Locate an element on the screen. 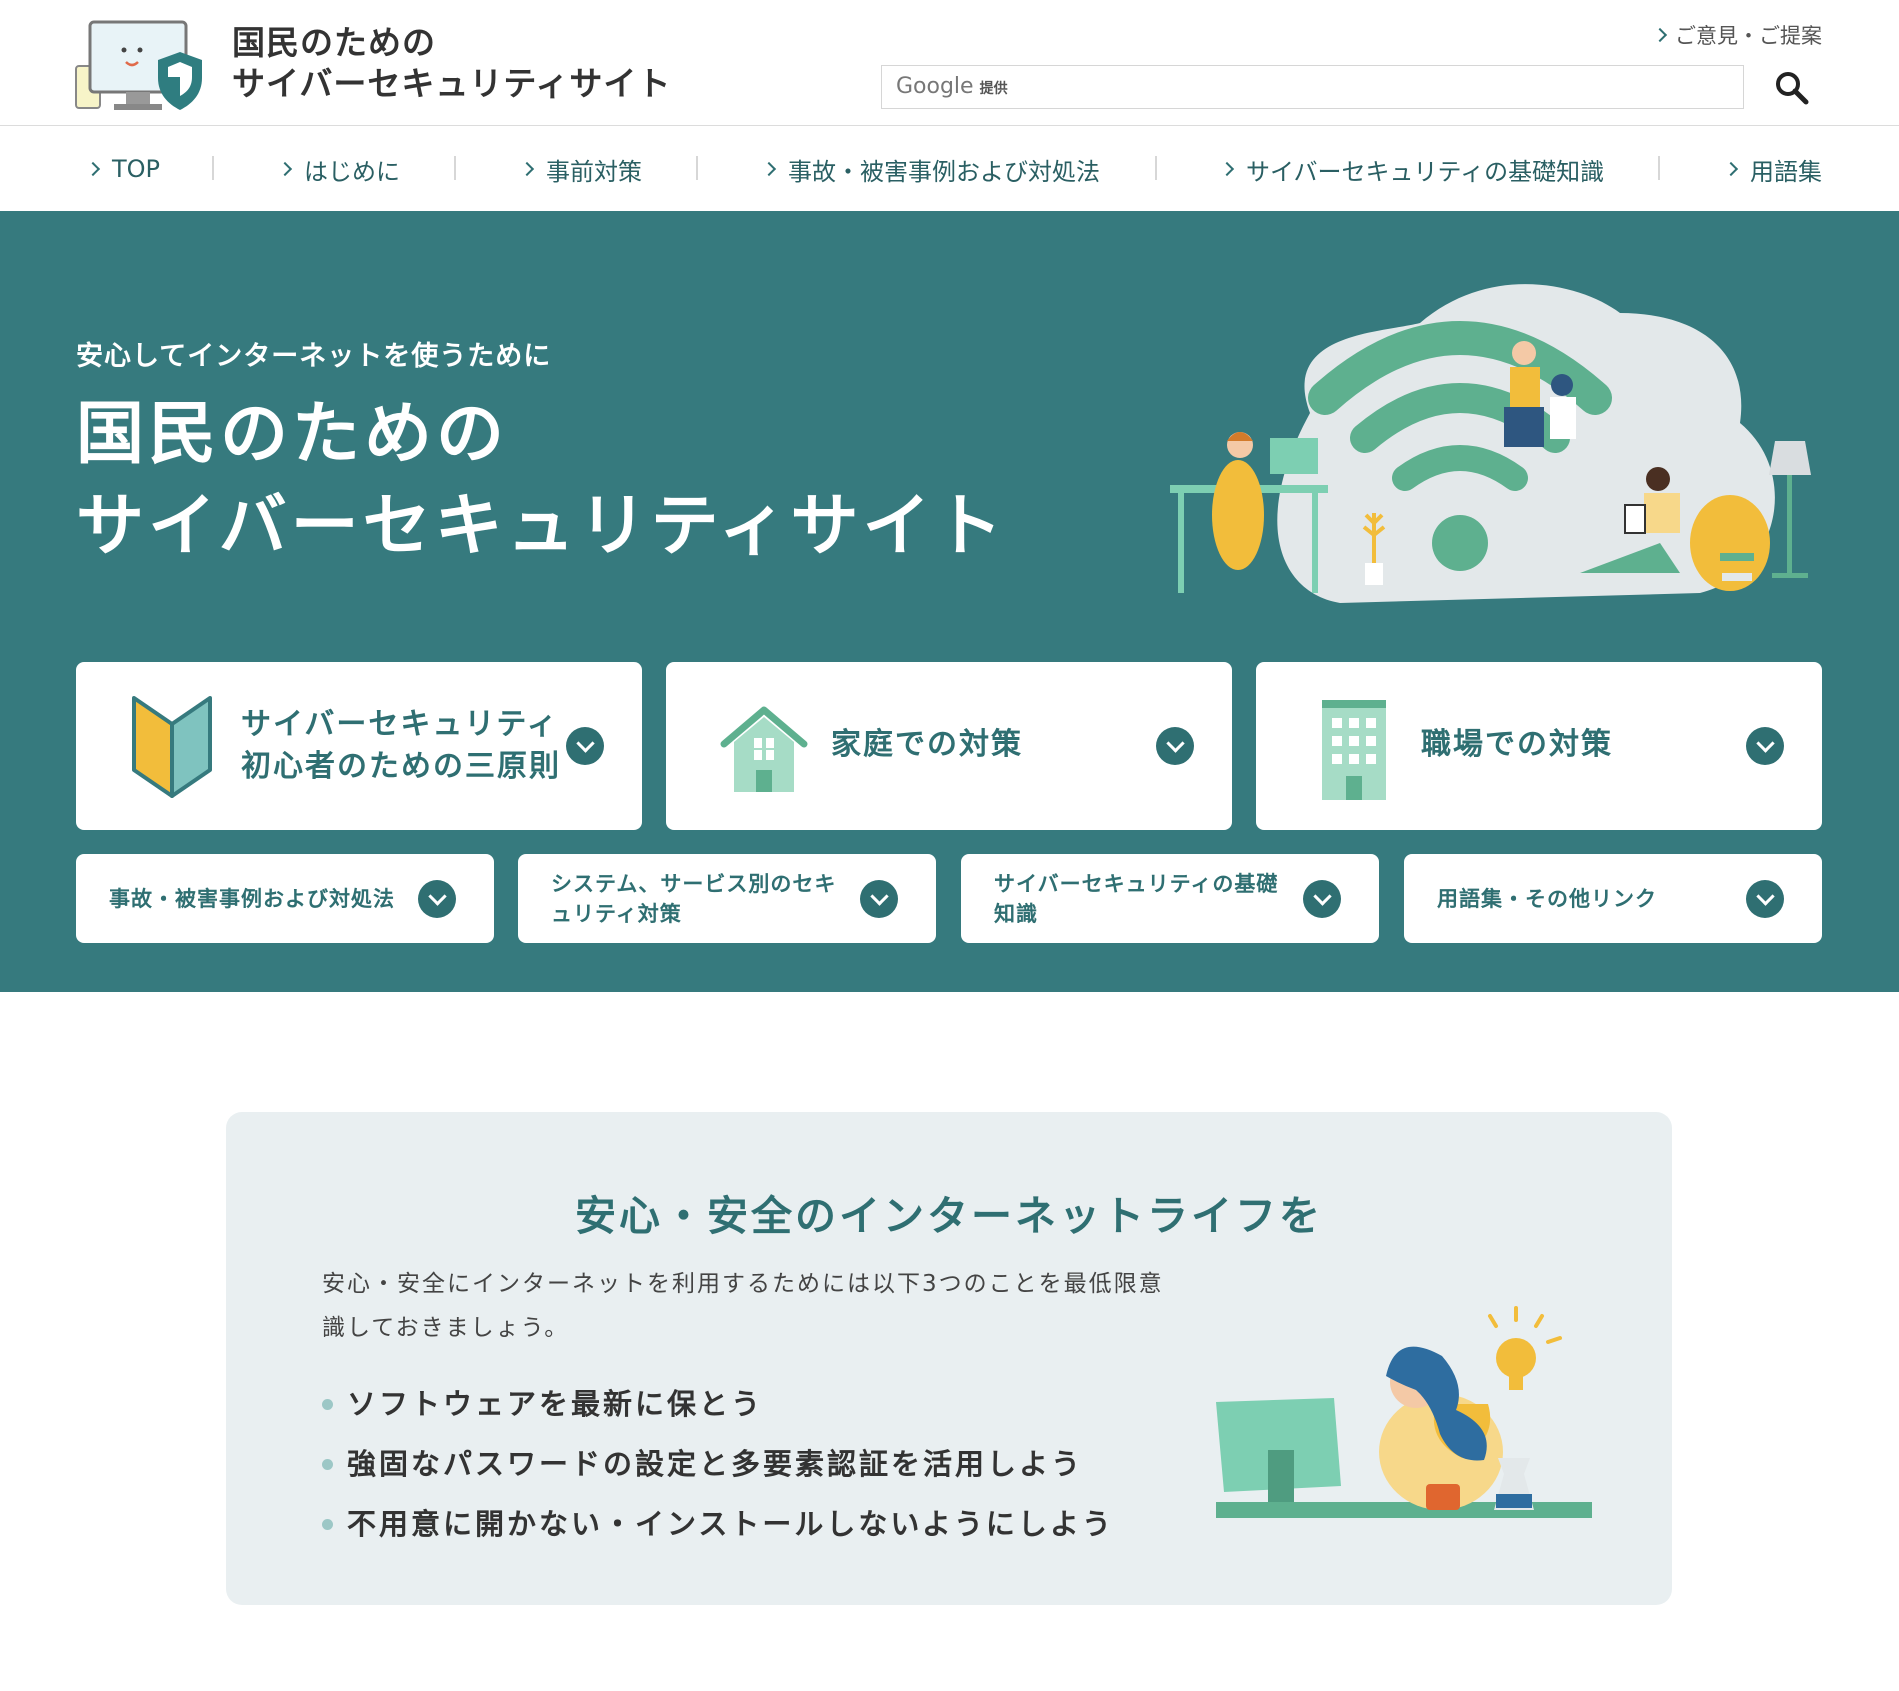 This screenshot has height=1691, width=1899. feedback-link-label: ご意見・ご提案 is located at coordinates (1748, 36).